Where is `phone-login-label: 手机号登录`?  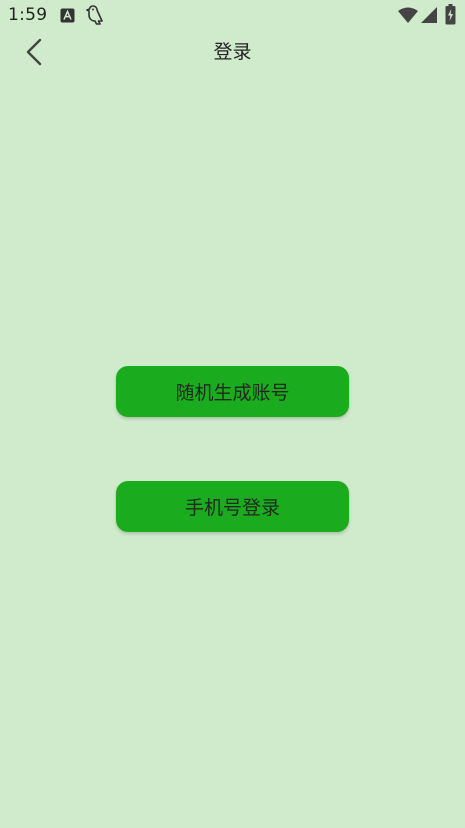
phone-login-label: 手机号登录 is located at coordinates (232, 508).